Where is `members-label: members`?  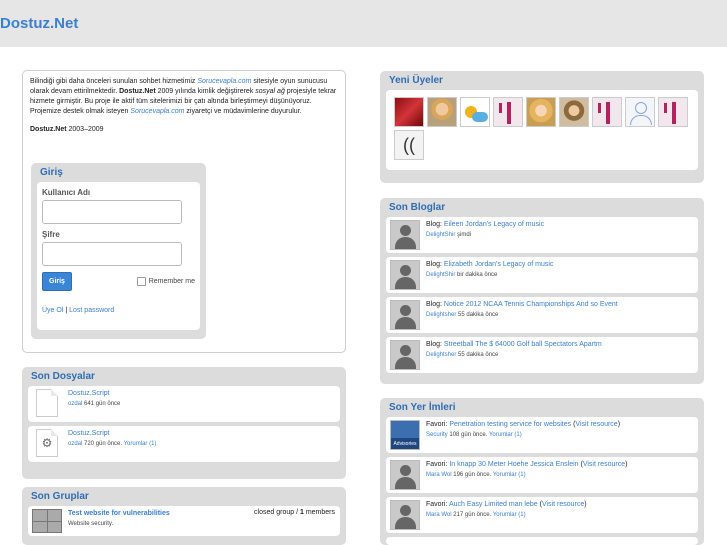 members-label: members is located at coordinates (319, 512).